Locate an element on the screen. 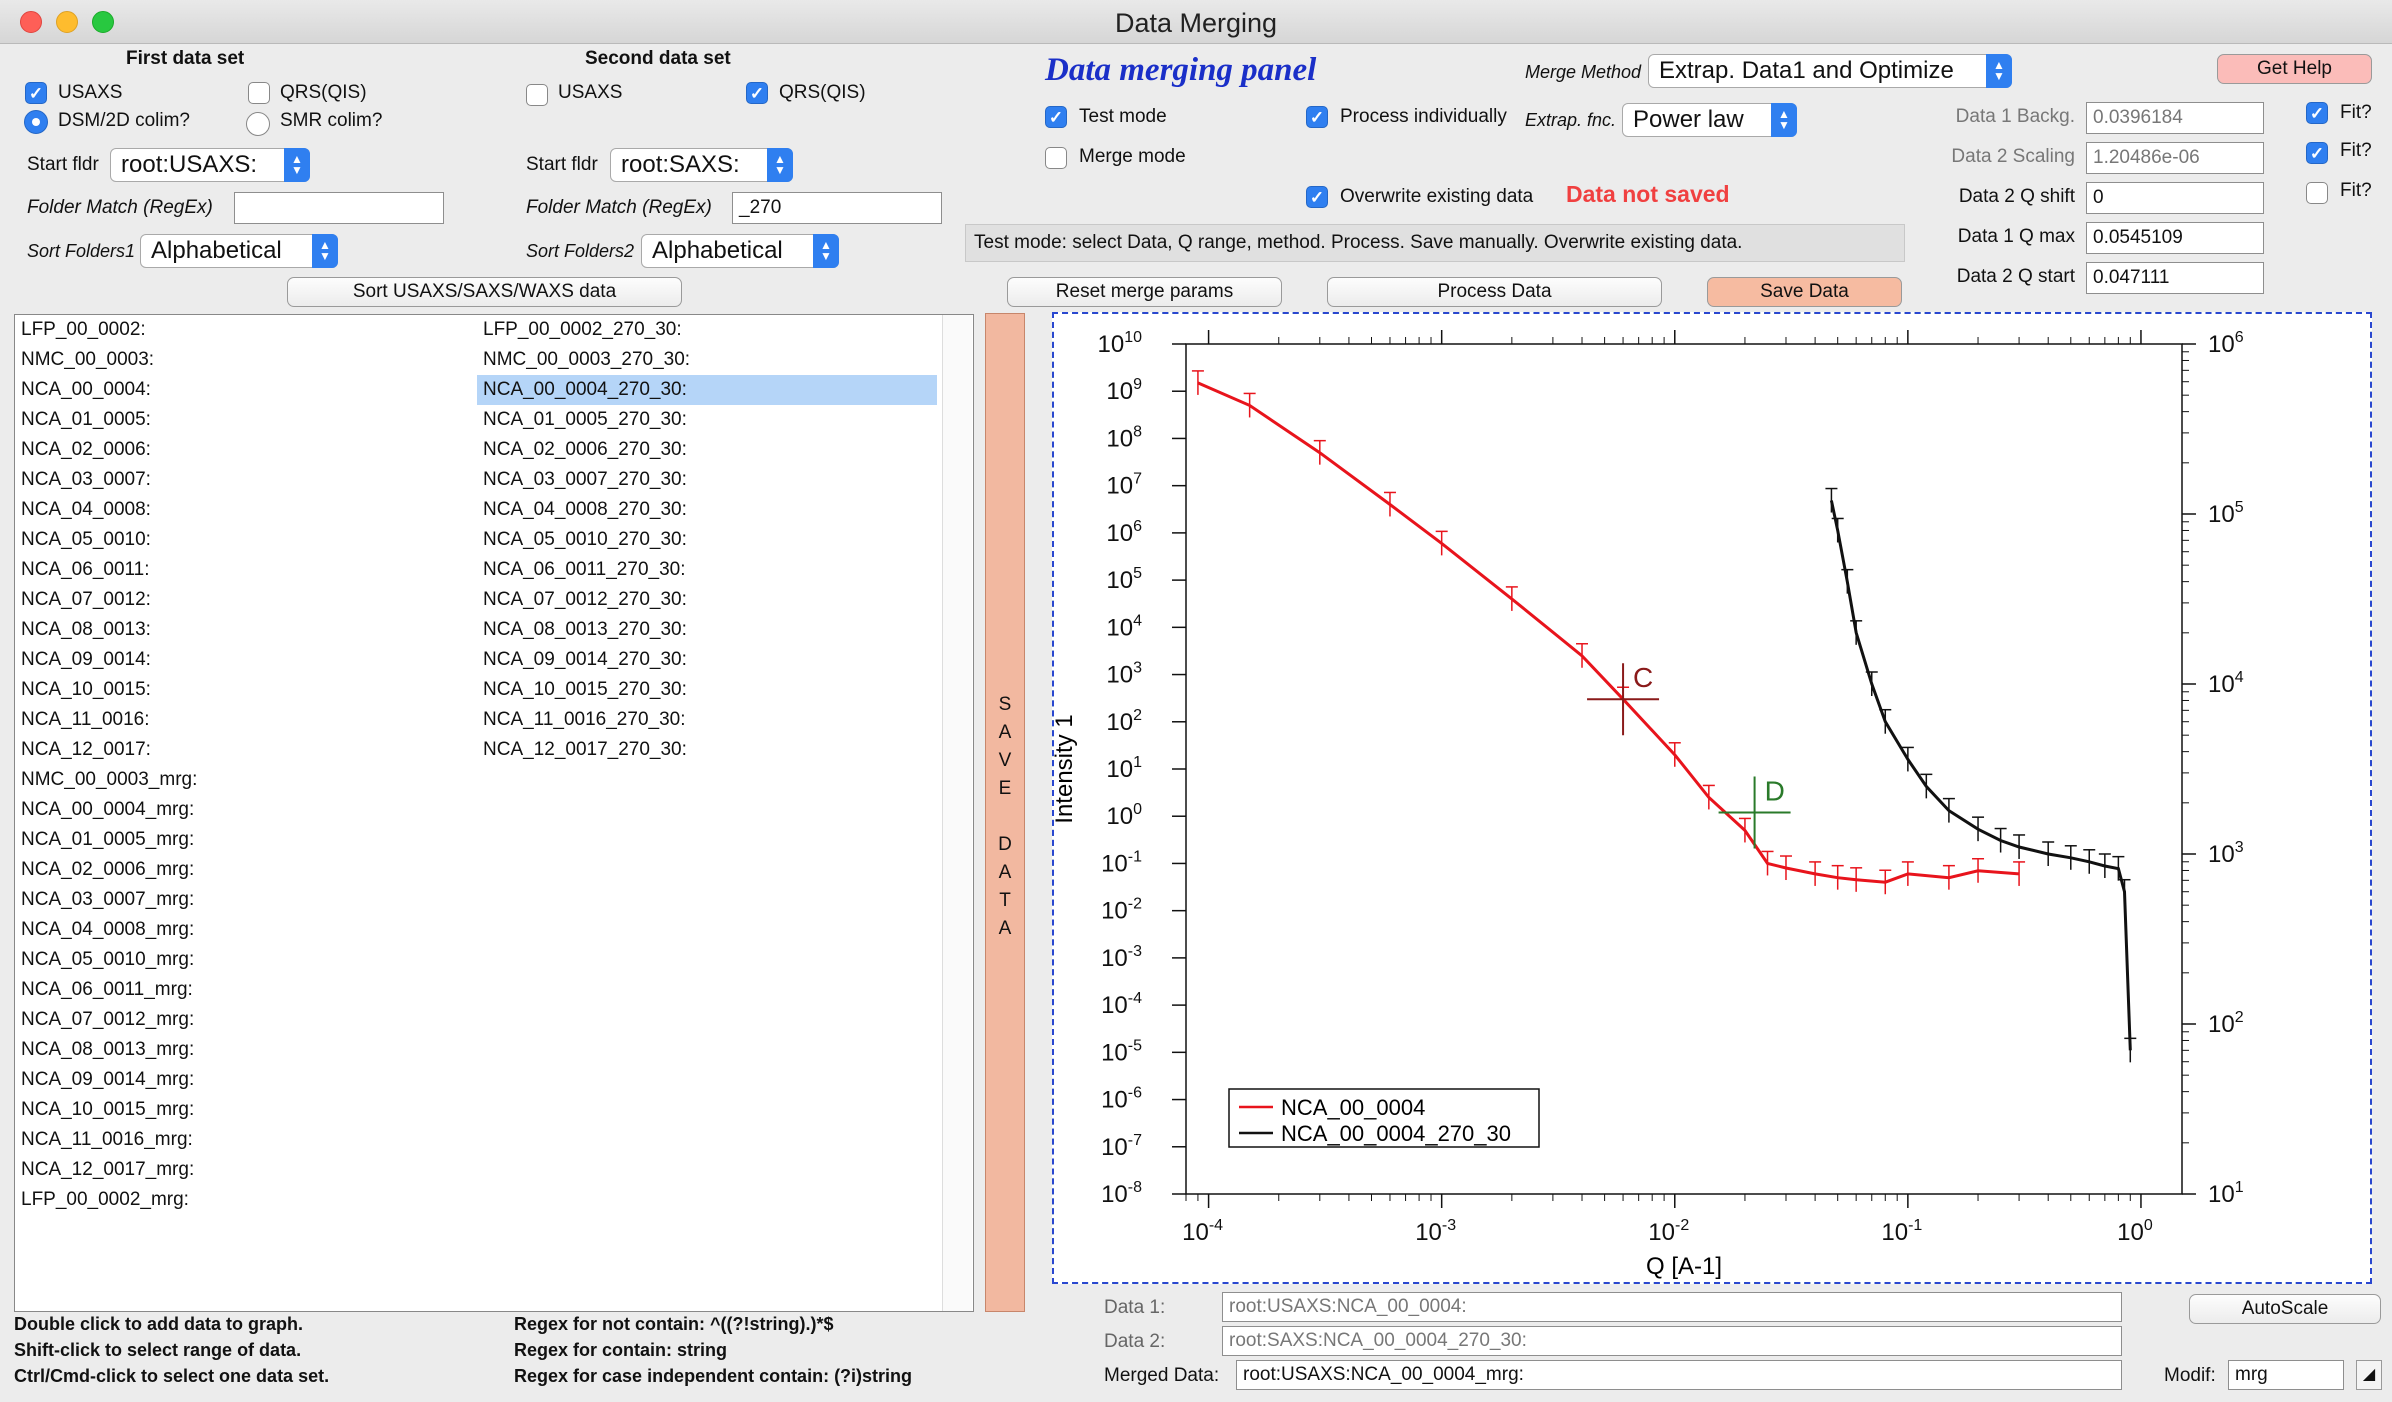  list-item: NCA_08_0013: is located at coordinates (245, 630).